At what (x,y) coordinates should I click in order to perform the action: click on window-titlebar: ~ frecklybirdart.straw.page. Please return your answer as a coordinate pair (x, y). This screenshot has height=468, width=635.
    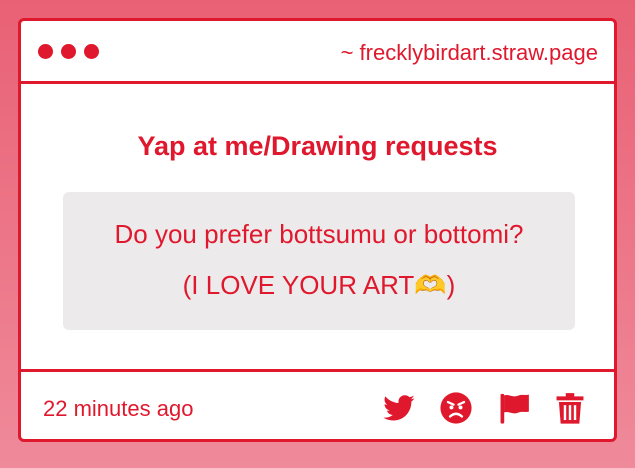
    Looking at the image, I should click on (317, 52).